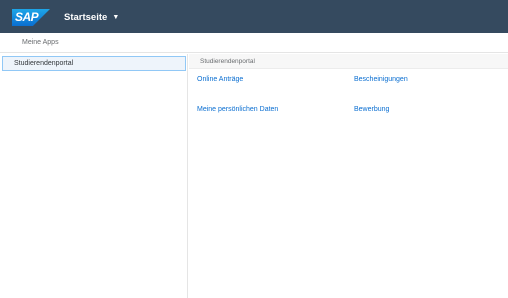 The image size is (508, 298). Describe the element at coordinates (86, 17) in the screenshot. I see `home-title: Startseite` at that location.